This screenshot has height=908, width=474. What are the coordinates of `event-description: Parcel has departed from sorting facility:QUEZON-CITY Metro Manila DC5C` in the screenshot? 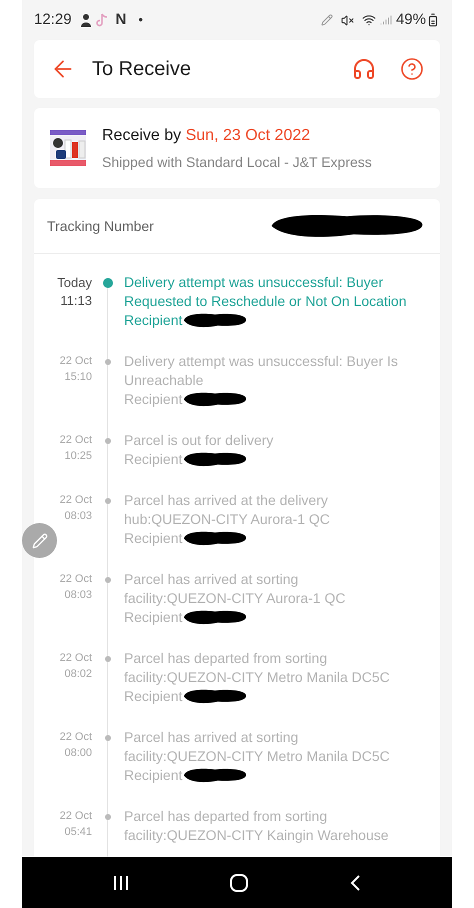 It's located at (257, 668).